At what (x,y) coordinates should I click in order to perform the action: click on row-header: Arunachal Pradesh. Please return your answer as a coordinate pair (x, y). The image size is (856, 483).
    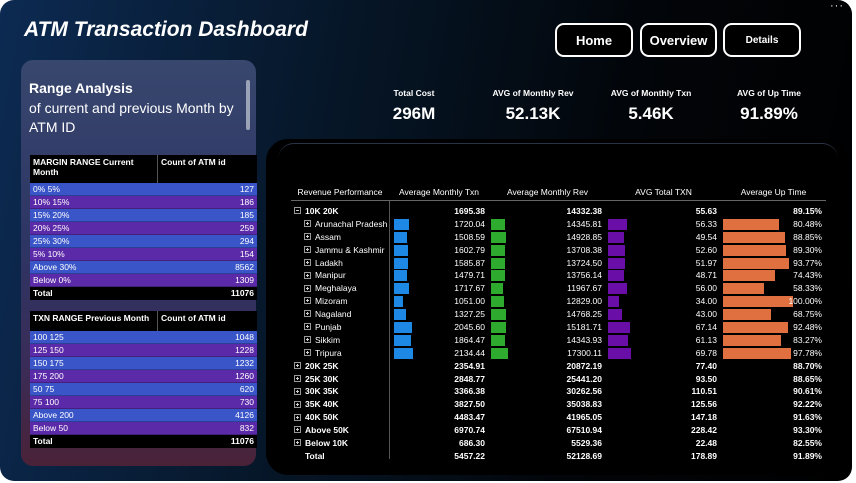
    Looking at the image, I should click on (340, 224).